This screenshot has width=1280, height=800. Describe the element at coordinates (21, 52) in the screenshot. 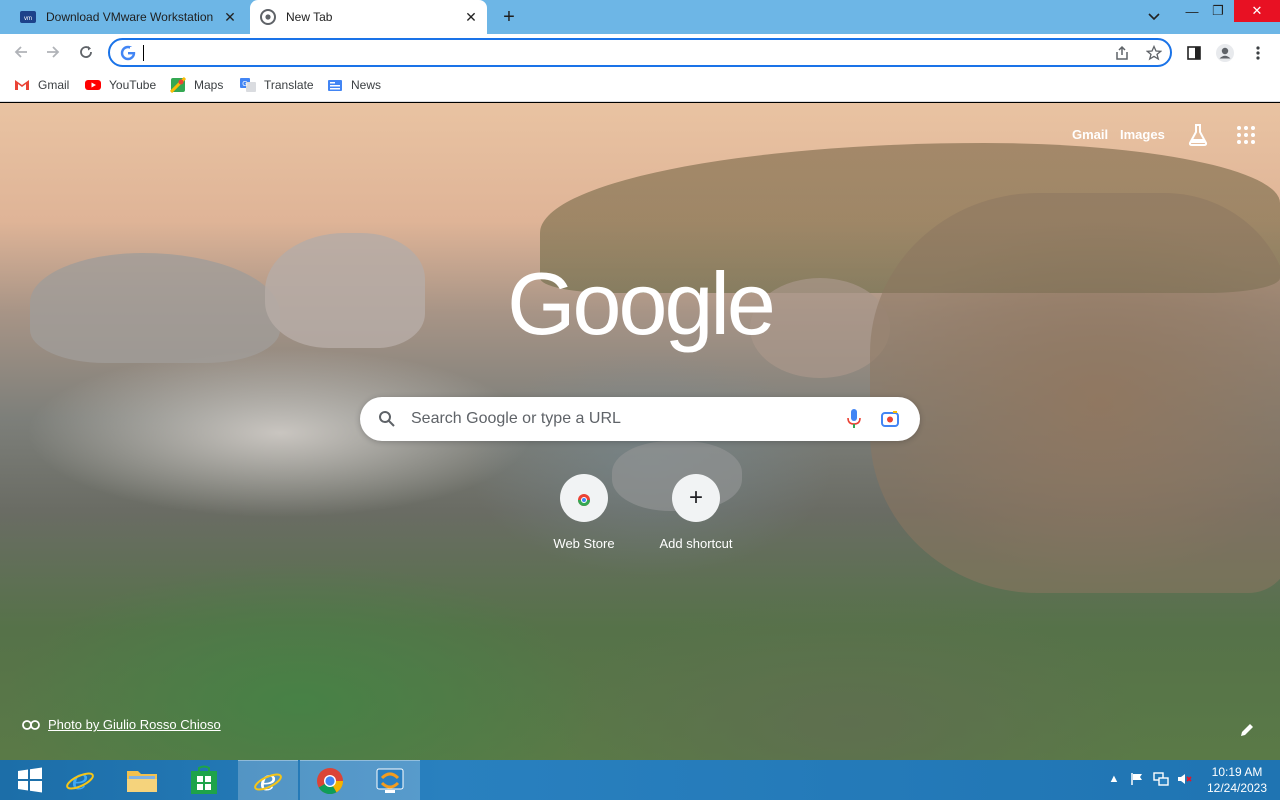

I see `back-icon` at that location.